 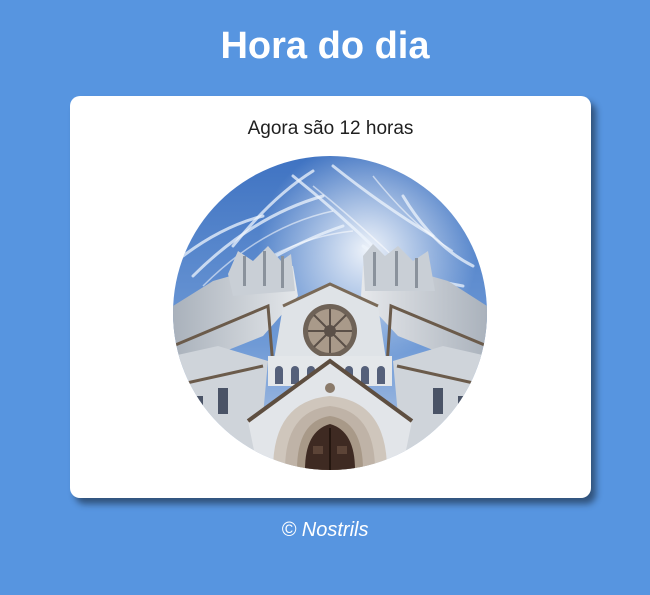 What do you see at coordinates (325, 46) in the screenshot?
I see `page-title: Hora do dia` at bounding box center [325, 46].